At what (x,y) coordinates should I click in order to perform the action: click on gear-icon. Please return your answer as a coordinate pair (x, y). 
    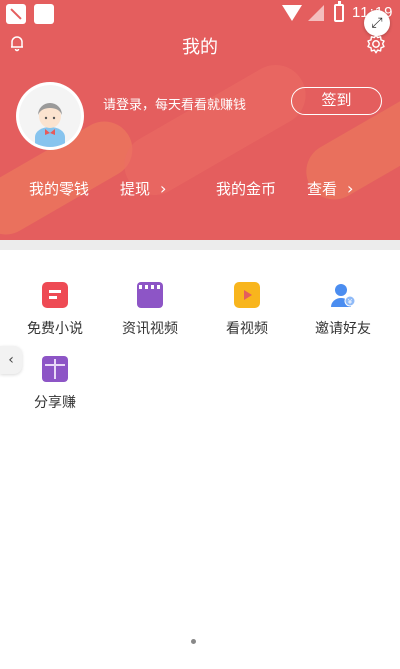
    Looking at the image, I should click on (376, 44).